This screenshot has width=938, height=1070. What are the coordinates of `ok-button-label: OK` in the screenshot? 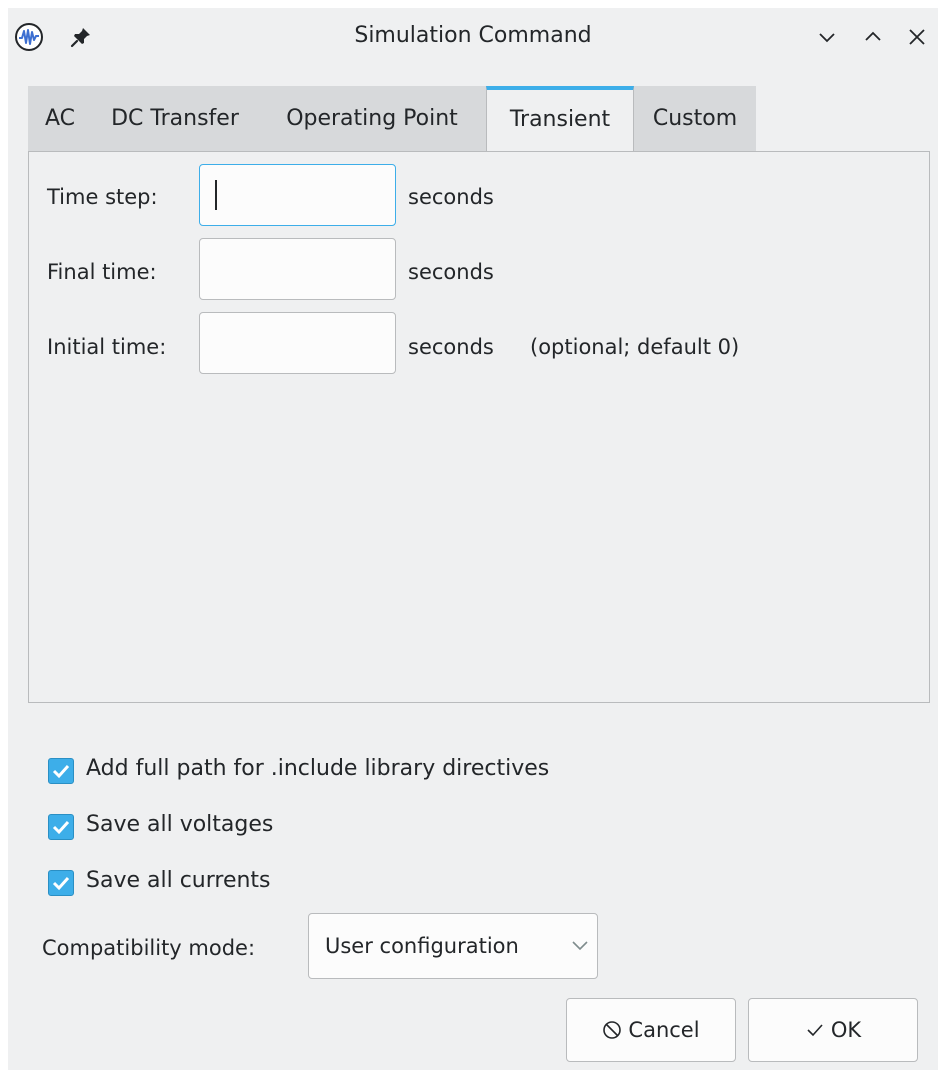 It's located at (846, 1030).